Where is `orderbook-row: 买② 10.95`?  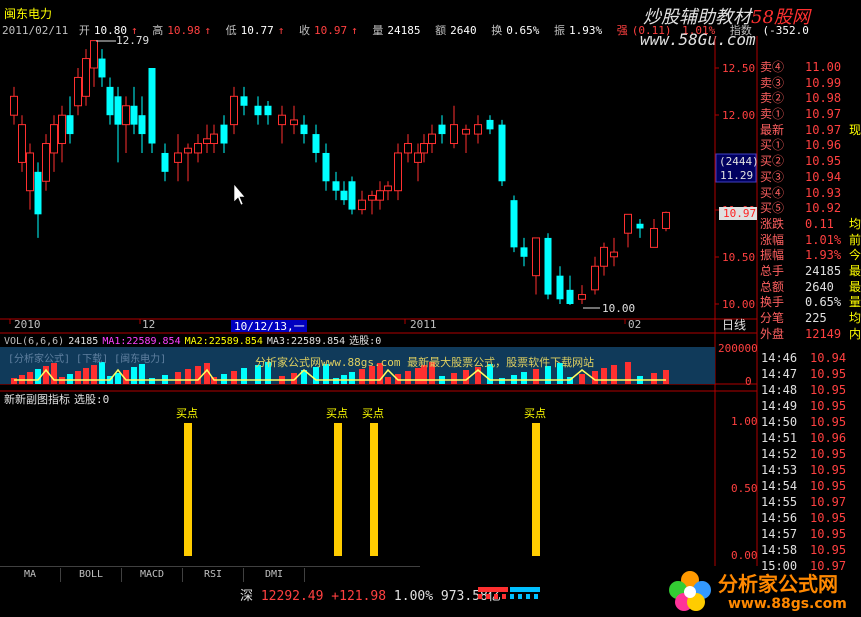 orderbook-row: 买② 10.95 is located at coordinates (809, 162).